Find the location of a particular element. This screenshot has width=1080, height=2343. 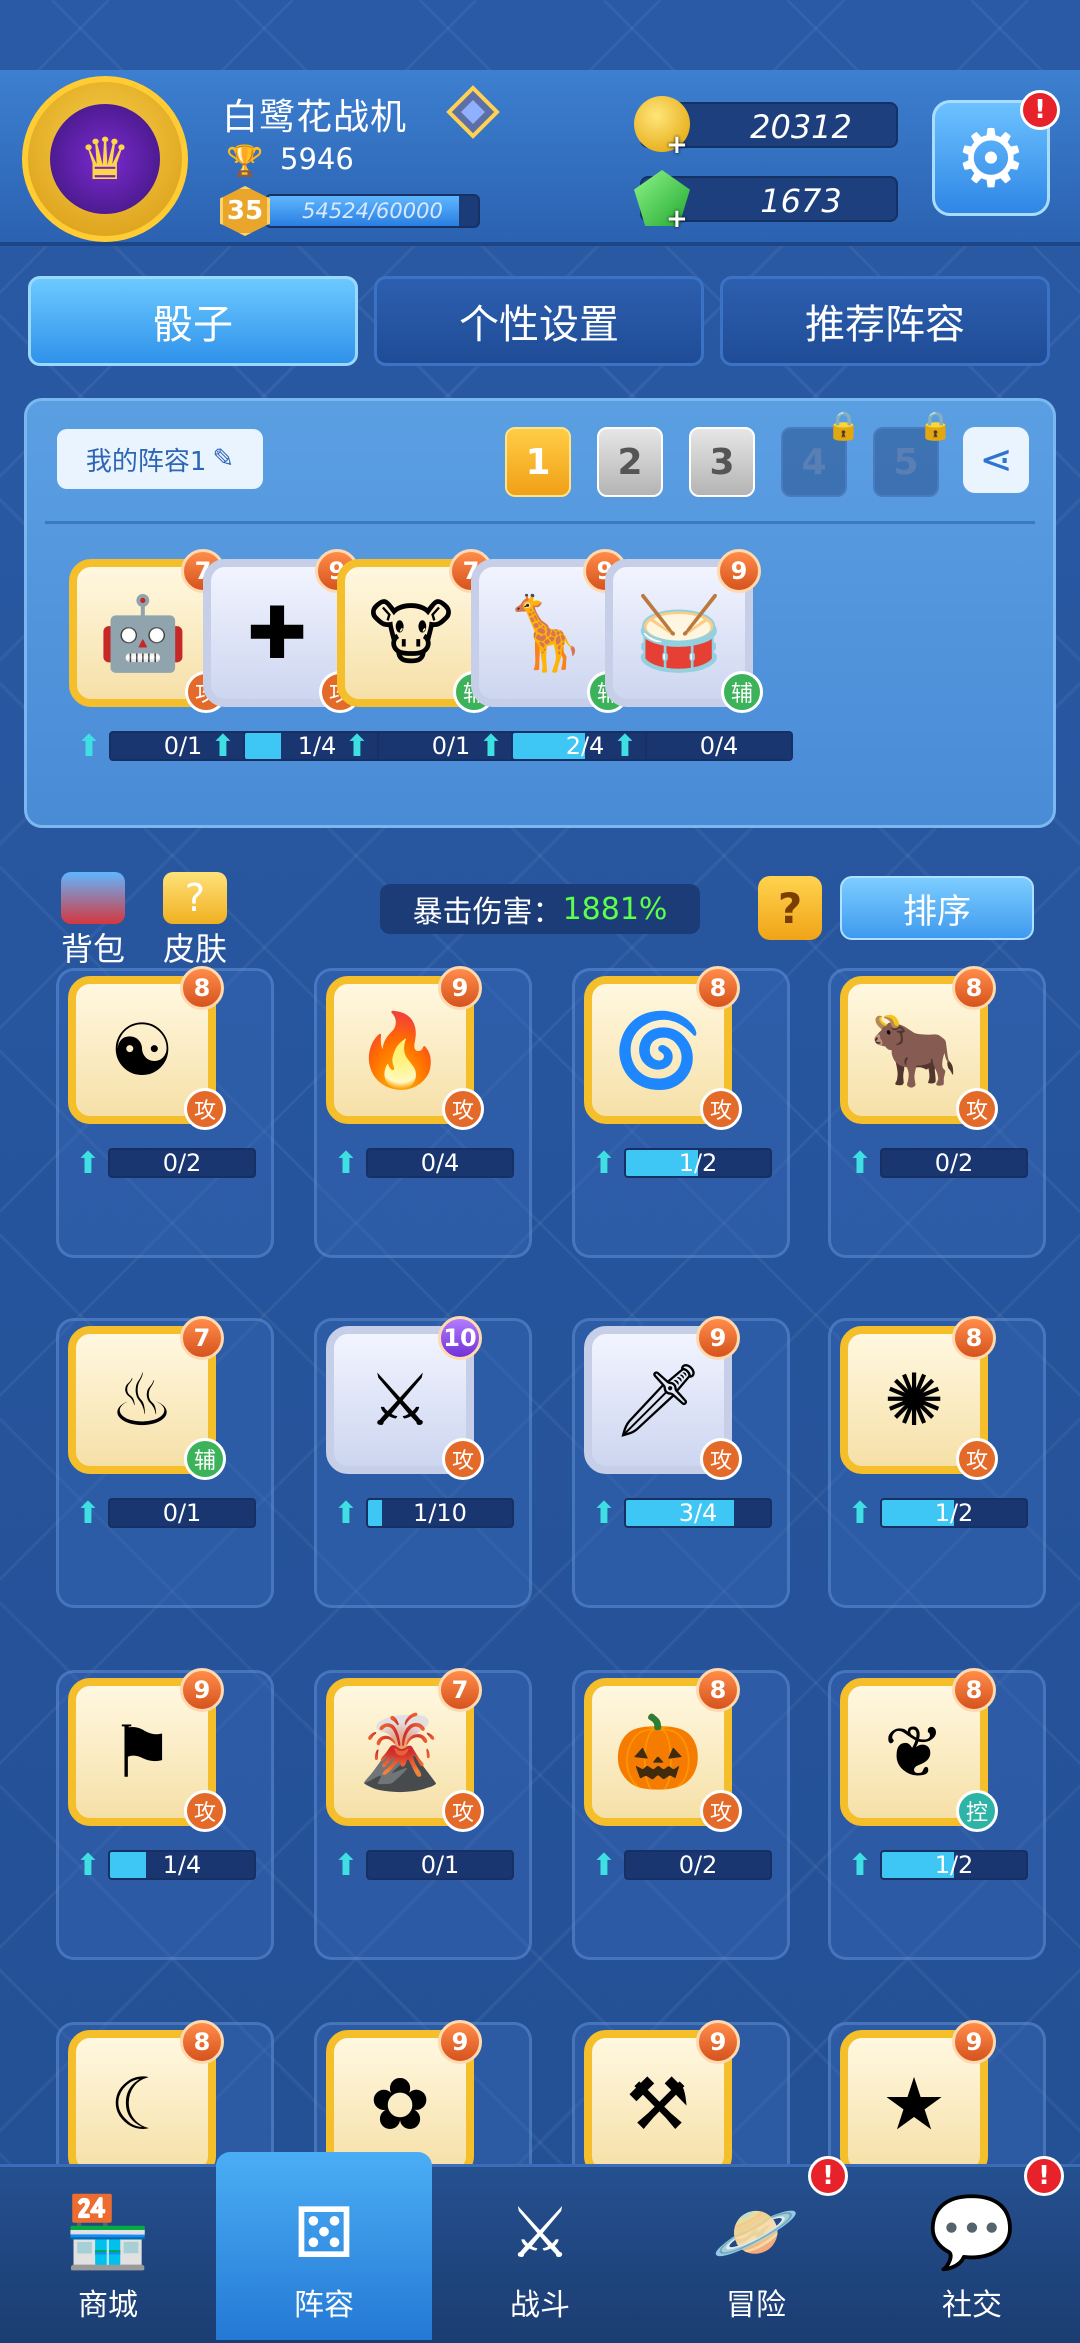

yin-yang-icon: ☯ is located at coordinates (142, 1050).